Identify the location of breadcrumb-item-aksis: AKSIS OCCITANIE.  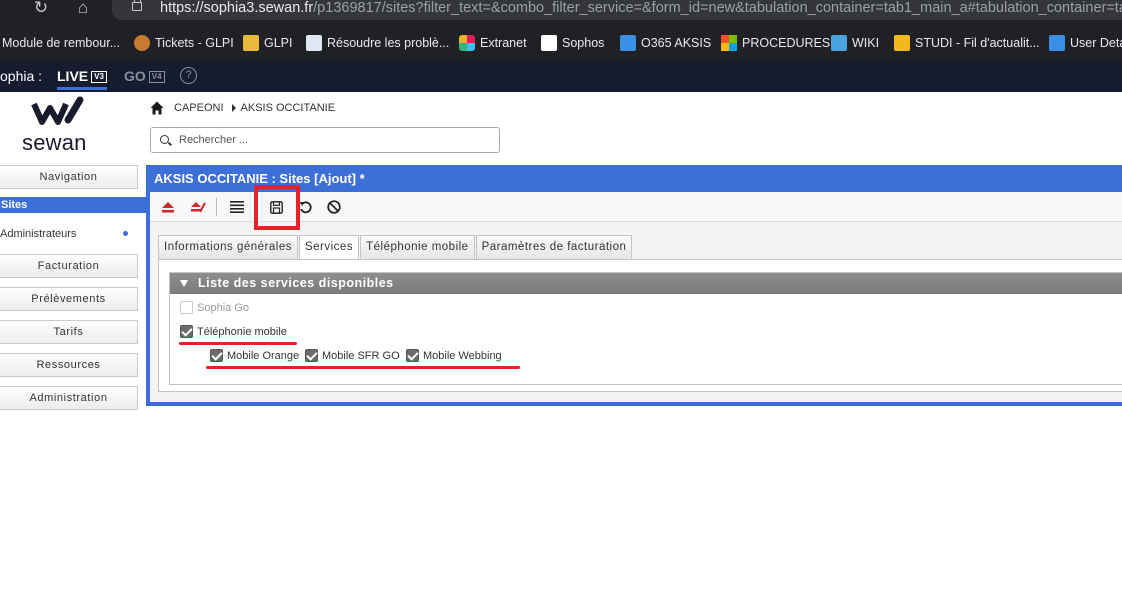
(288, 108).